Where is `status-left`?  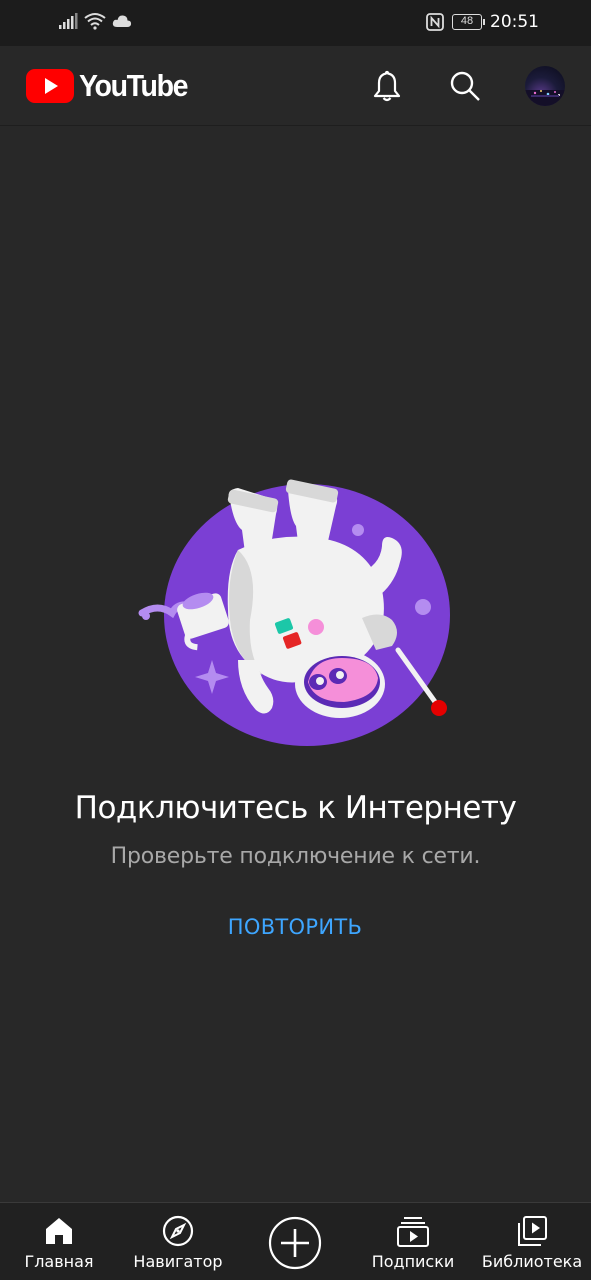 status-left is located at coordinates (95, 21).